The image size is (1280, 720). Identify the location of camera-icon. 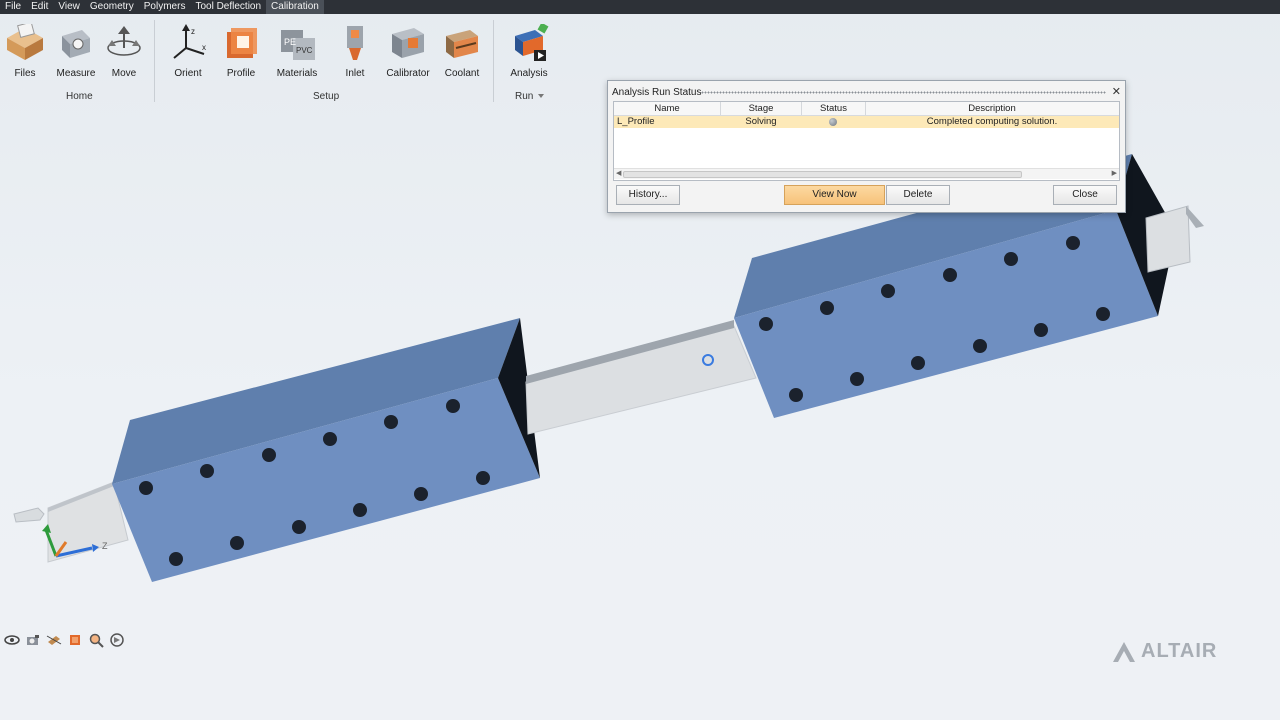
(33, 640).